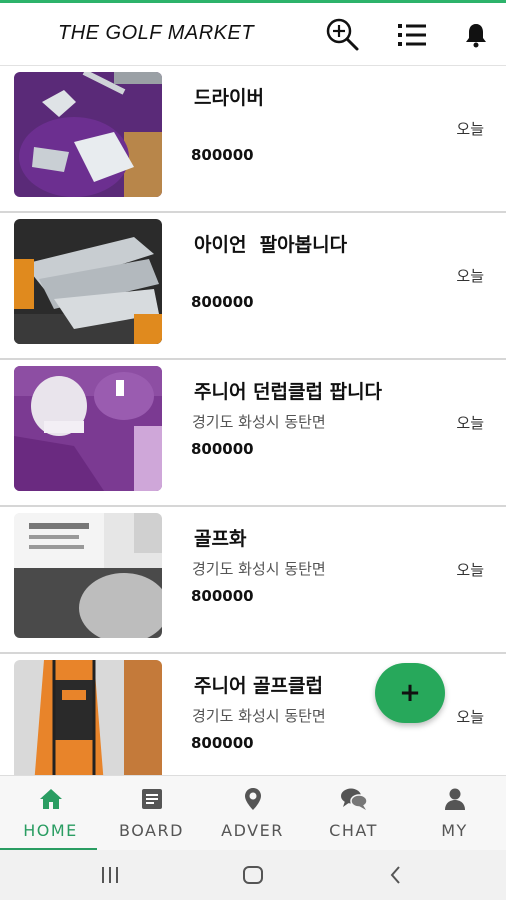  What do you see at coordinates (455, 799) in the screenshot?
I see `user-icon` at bounding box center [455, 799].